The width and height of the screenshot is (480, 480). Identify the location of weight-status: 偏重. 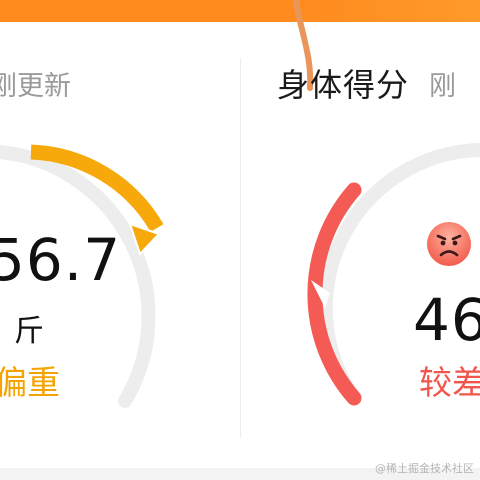
(30, 382).